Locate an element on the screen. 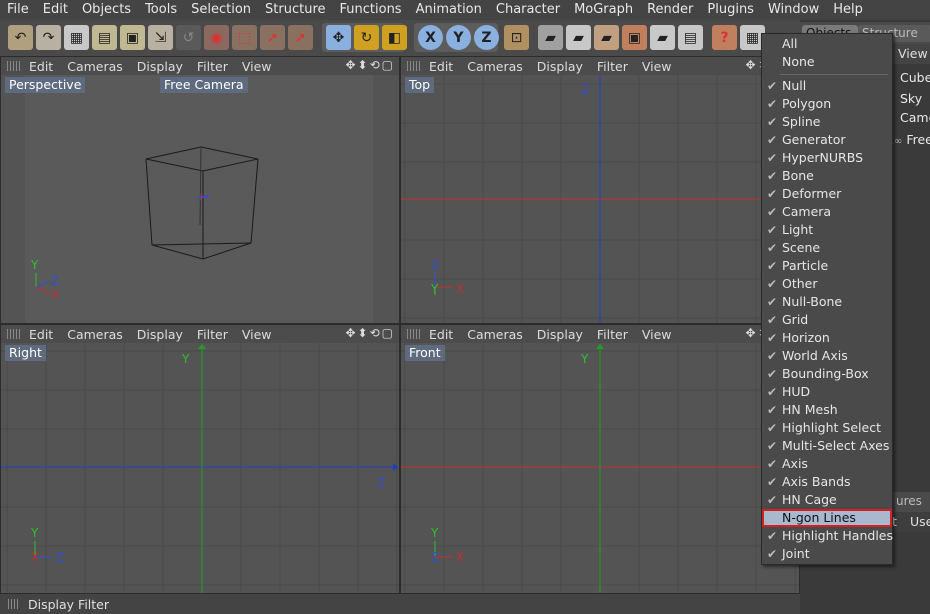 The image size is (930, 614). undo-icon: ↶ is located at coordinates (20, 37).